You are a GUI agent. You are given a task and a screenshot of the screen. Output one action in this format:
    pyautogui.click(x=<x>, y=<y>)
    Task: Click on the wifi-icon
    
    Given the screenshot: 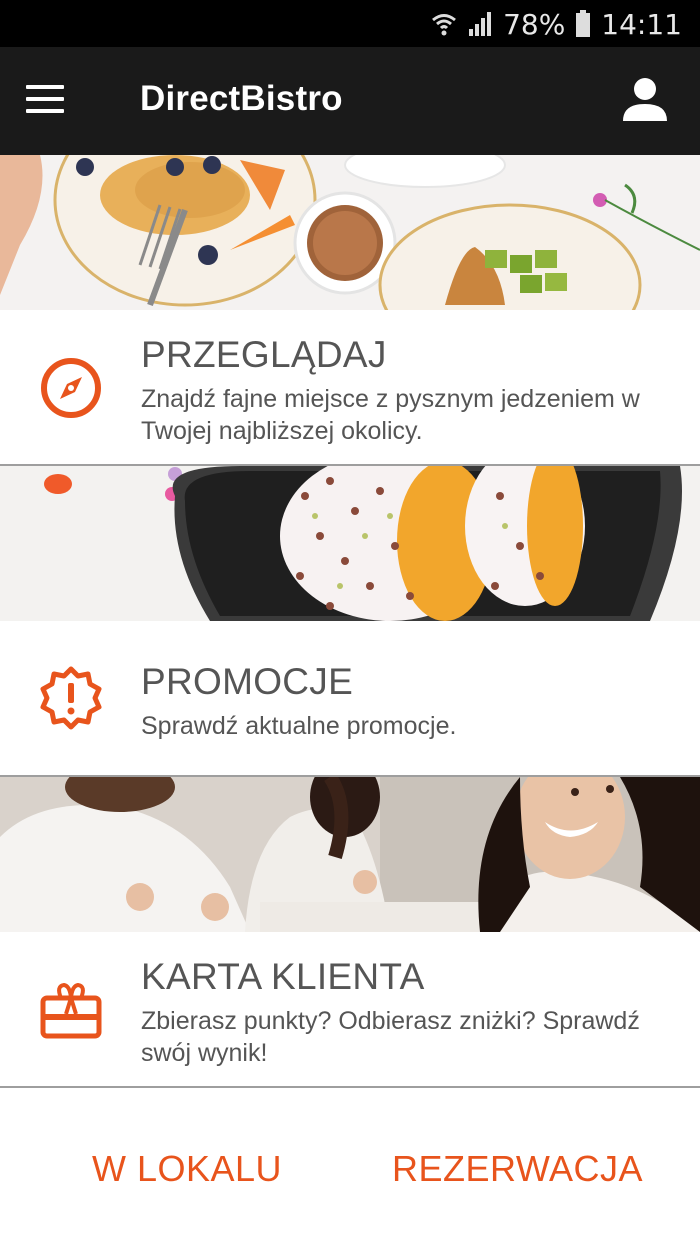 What is the action you would take?
    pyautogui.click(x=444, y=25)
    